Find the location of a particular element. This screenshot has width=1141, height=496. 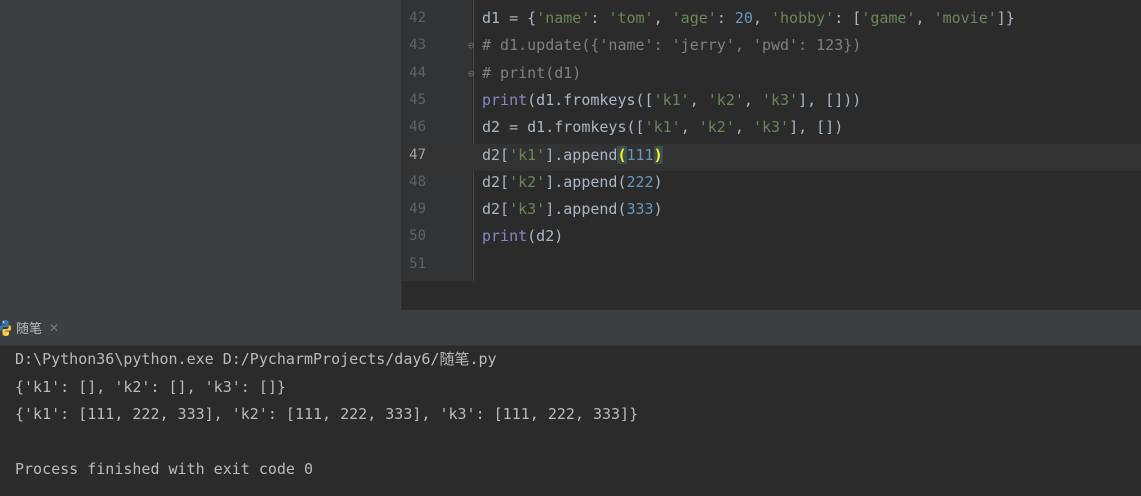

code-token: ]} is located at coordinates (1005, 18).